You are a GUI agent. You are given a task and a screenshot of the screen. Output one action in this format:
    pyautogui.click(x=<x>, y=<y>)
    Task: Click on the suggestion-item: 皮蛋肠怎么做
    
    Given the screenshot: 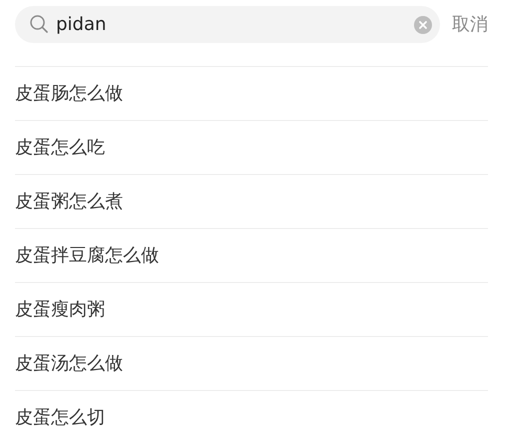 What is the action you would take?
    pyautogui.click(x=69, y=93)
    